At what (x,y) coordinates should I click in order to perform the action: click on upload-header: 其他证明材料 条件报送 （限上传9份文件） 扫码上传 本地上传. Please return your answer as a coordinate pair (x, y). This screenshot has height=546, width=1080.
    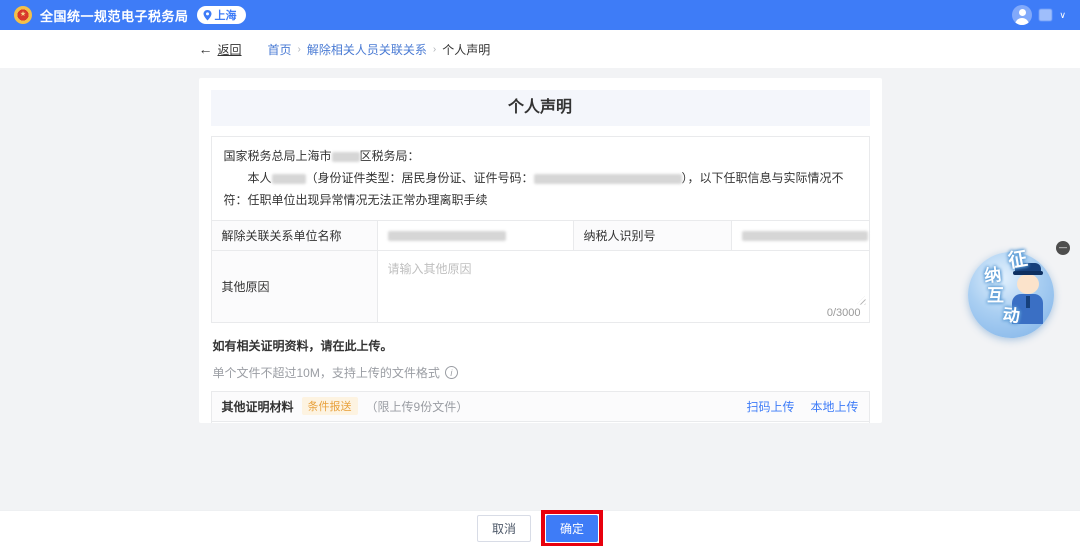
    Looking at the image, I should click on (540, 406).